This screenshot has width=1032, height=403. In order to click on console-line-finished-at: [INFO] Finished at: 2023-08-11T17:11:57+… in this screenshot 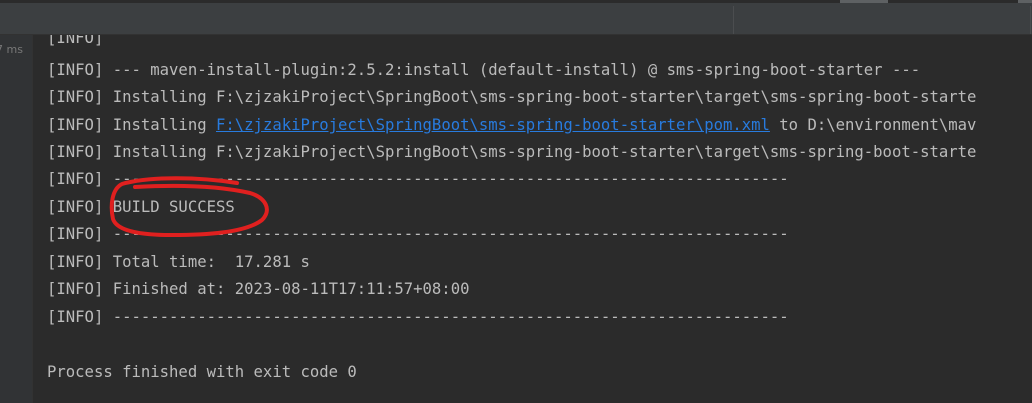, I will do `click(258, 289)`.